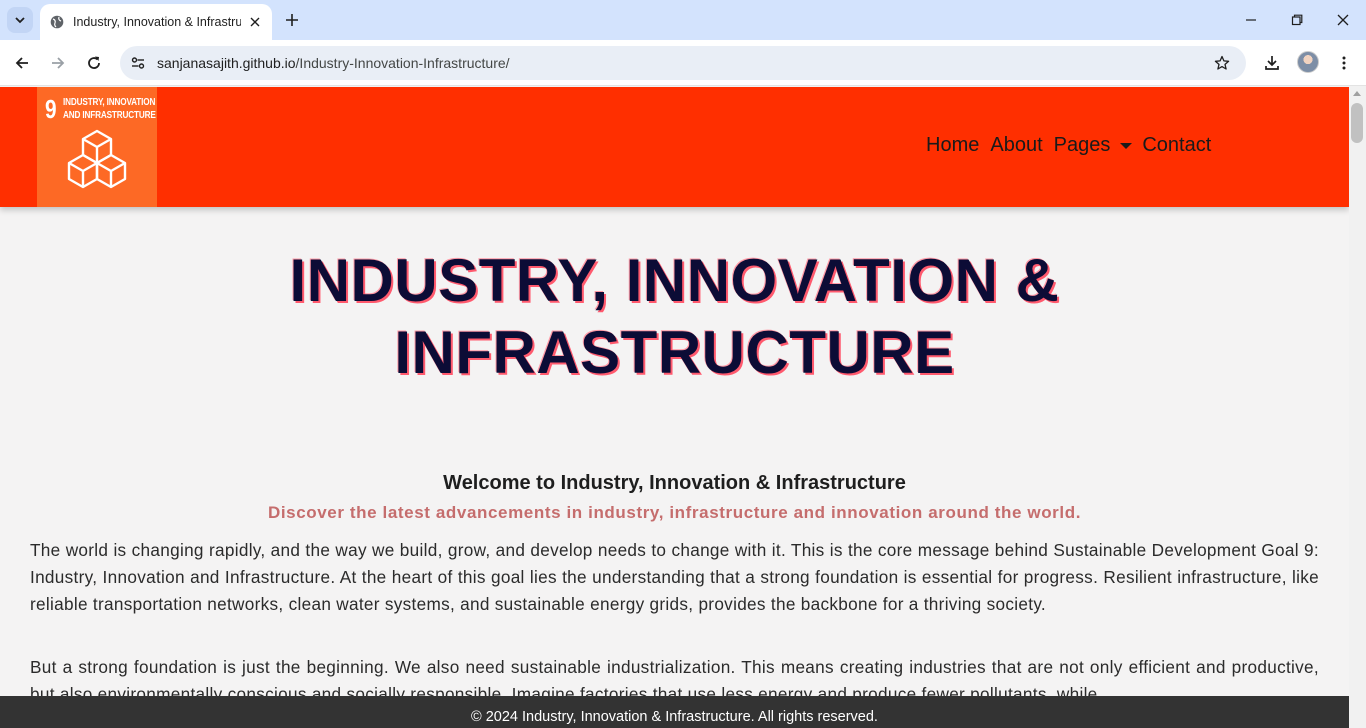 The image size is (1366, 728). What do you see at coordinates (1308, 62) in the screenshot?
I see `profile-avatar` at bounding box center [1308, 62].